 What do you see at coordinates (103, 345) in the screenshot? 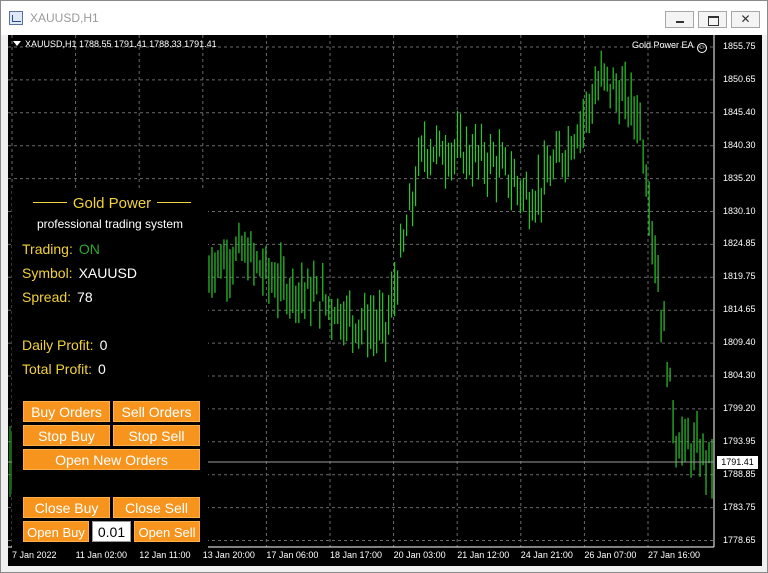
I see `daily-profit-value: 0` at bounding box center [103, 345].